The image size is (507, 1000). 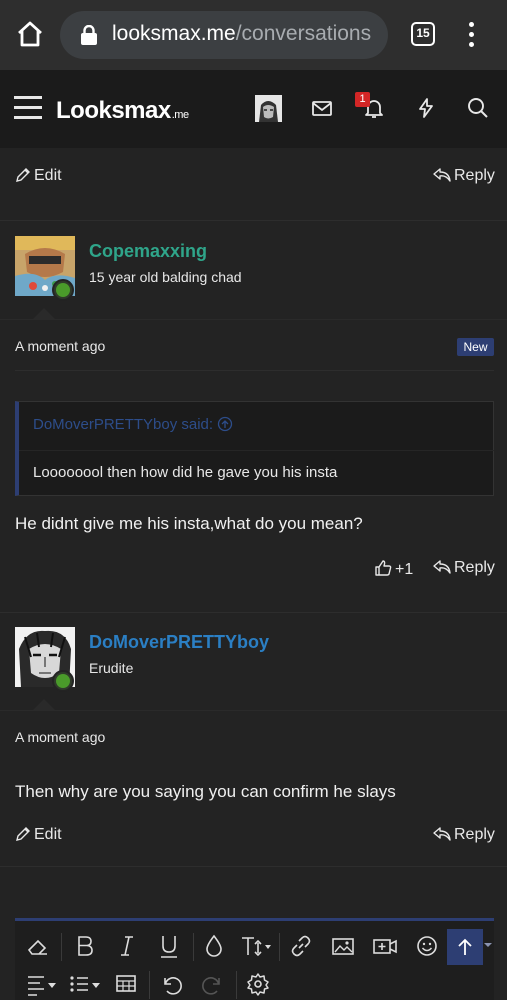 I want to click on align-icon, so click(x=43, y=984).